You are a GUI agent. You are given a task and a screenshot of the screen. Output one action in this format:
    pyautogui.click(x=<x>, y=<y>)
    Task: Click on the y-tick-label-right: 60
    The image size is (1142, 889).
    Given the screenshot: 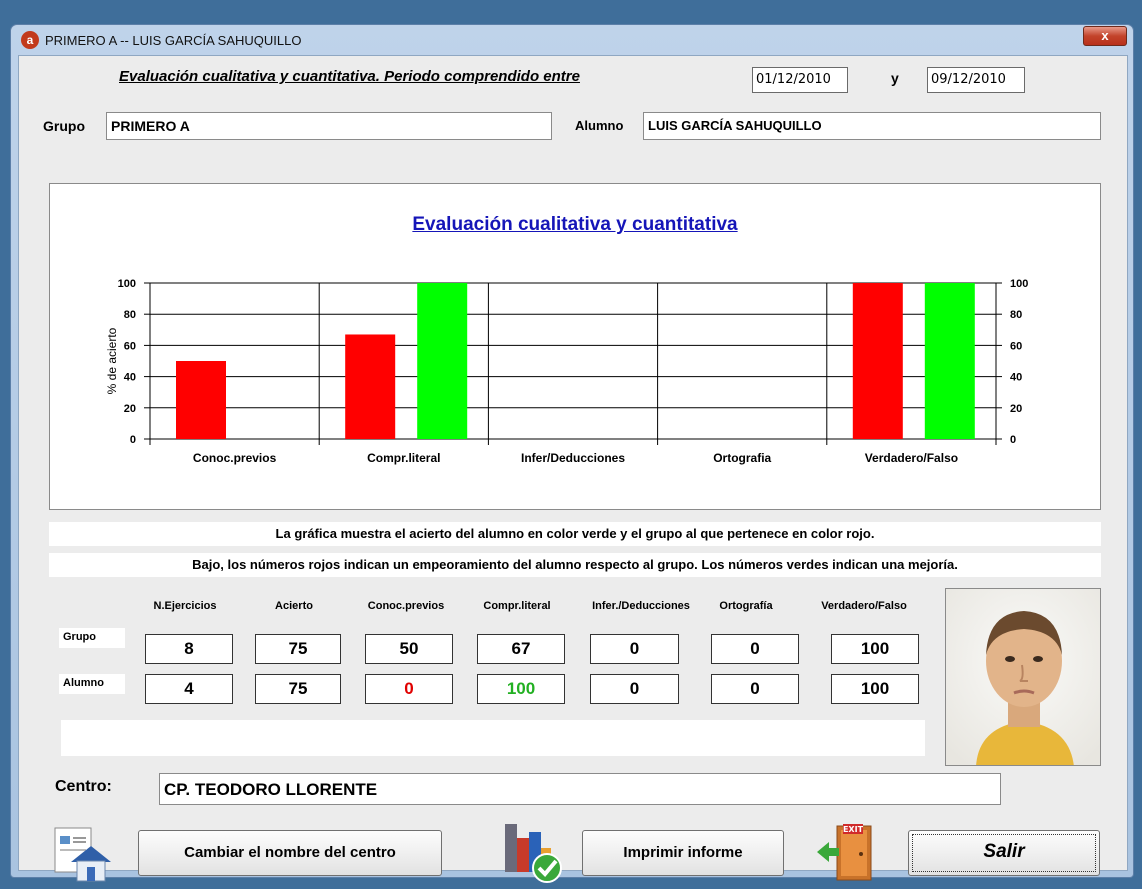 What is the action you would take?
    pyautogui.click(x=1016, y=346)
    